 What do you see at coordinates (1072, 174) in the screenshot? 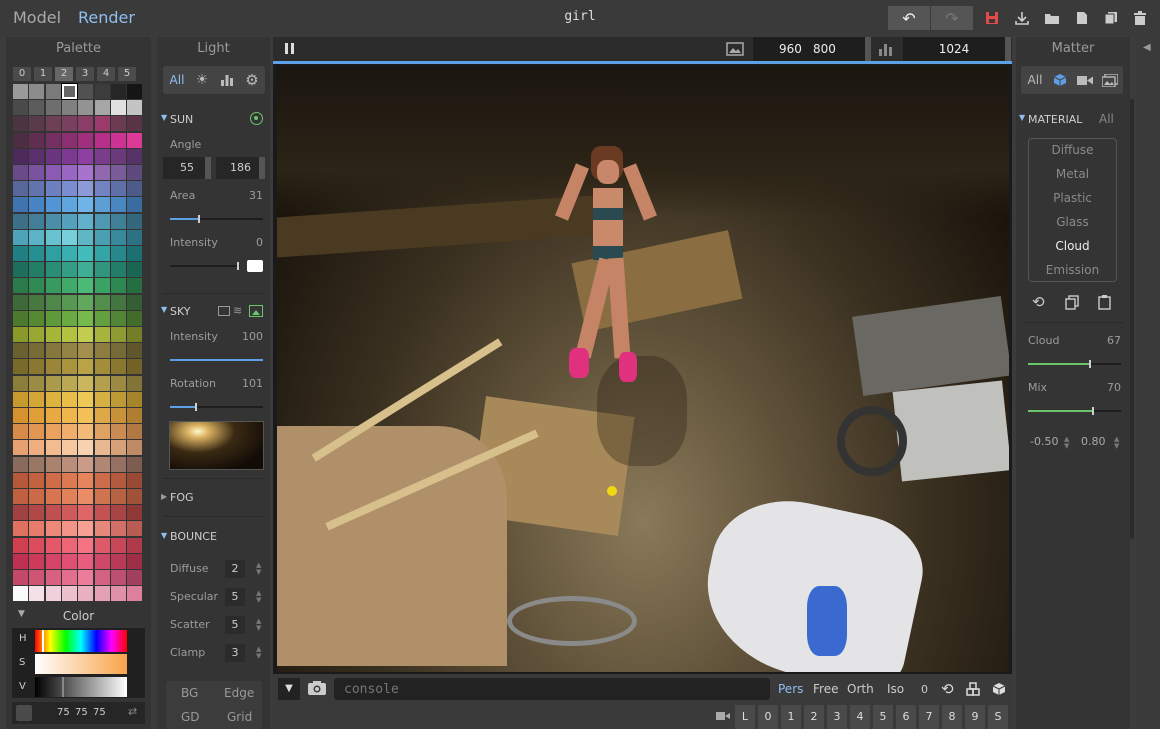
I see `material-metal: Metal` at bounding box center [1072, 174].